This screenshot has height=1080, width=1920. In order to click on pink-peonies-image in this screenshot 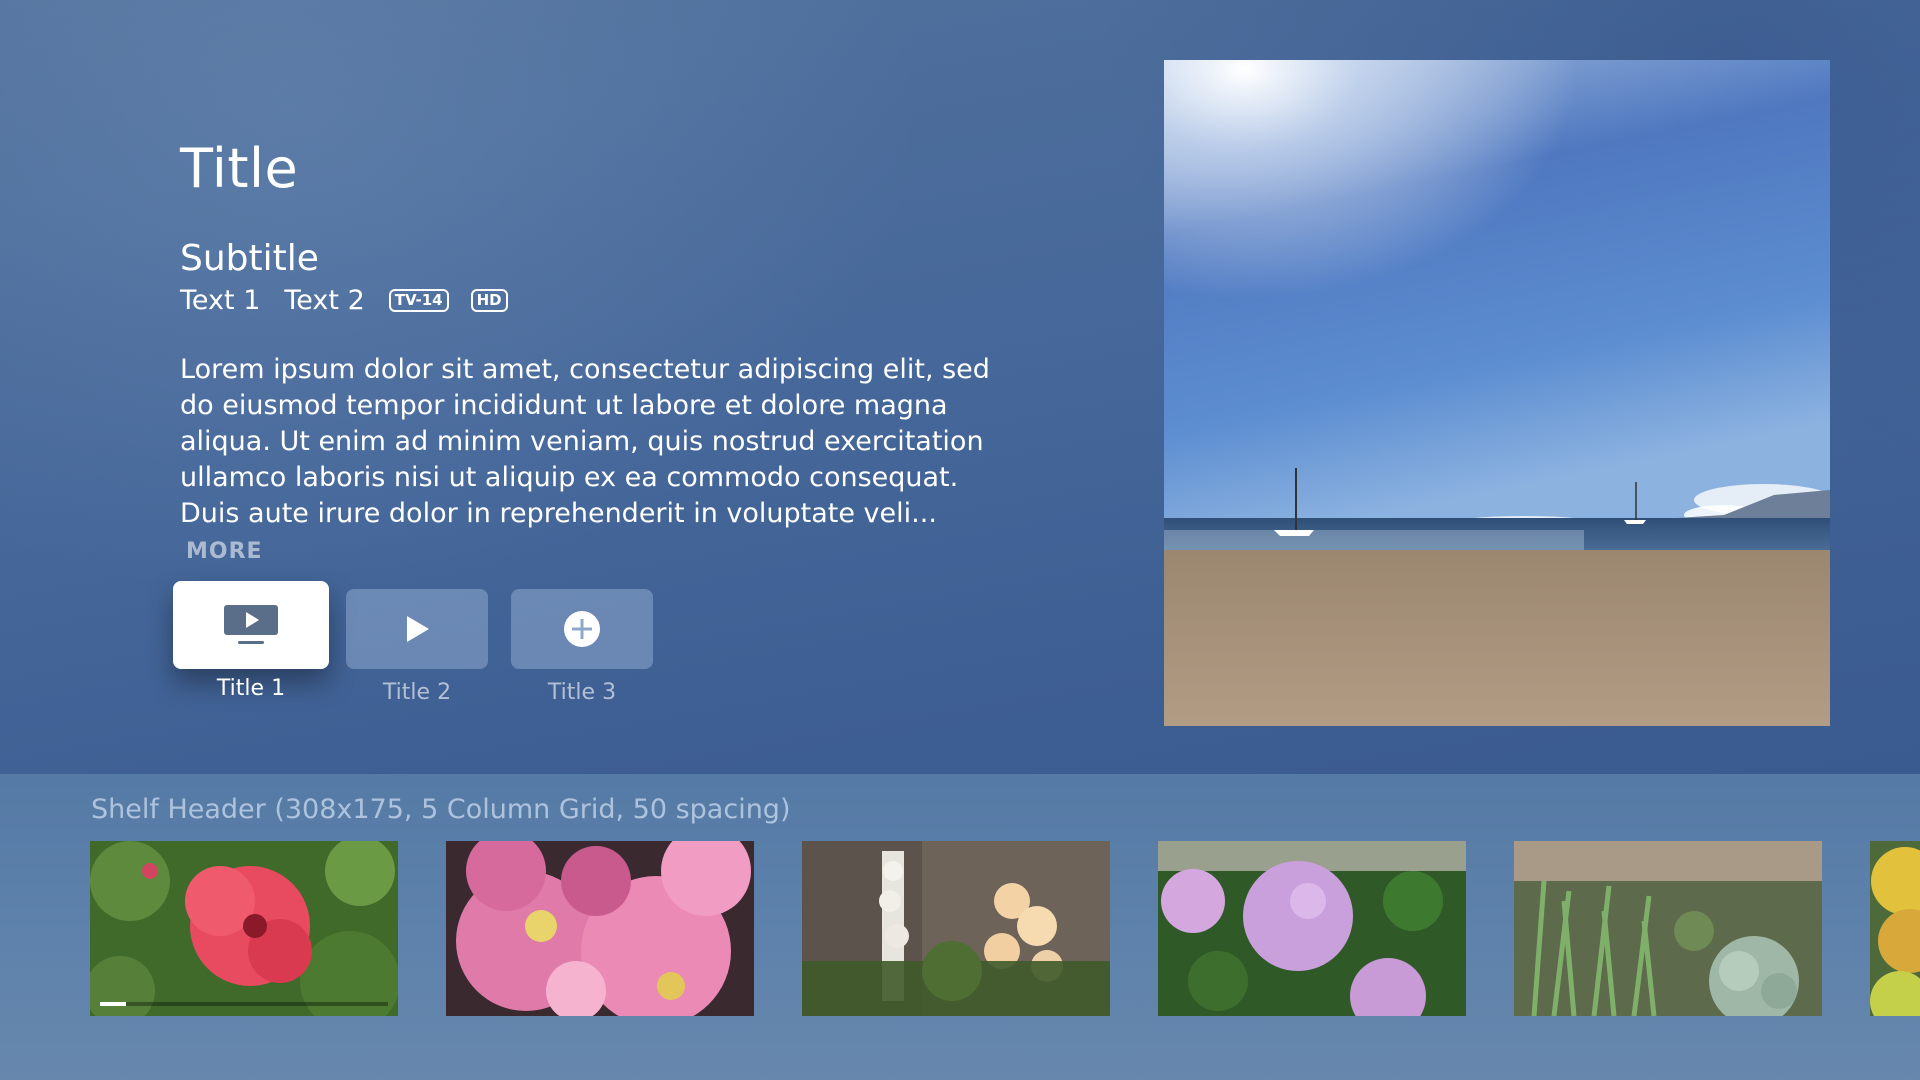, I will do `click(600, 928)`.